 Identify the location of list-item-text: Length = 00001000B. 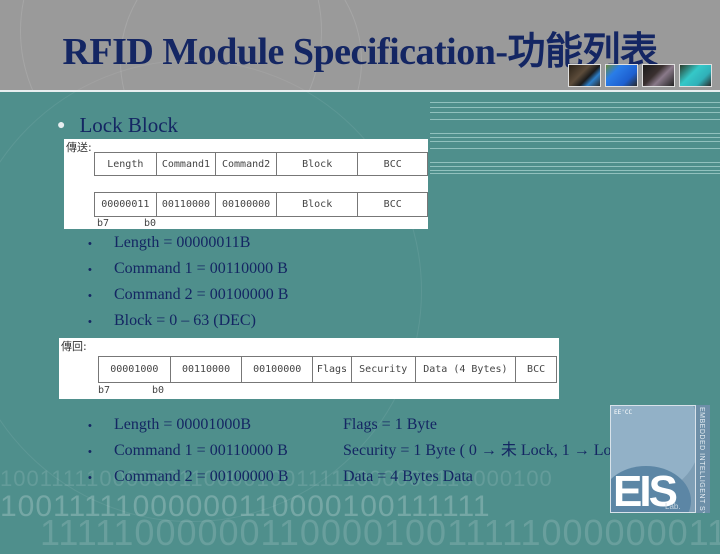
(183, 424).